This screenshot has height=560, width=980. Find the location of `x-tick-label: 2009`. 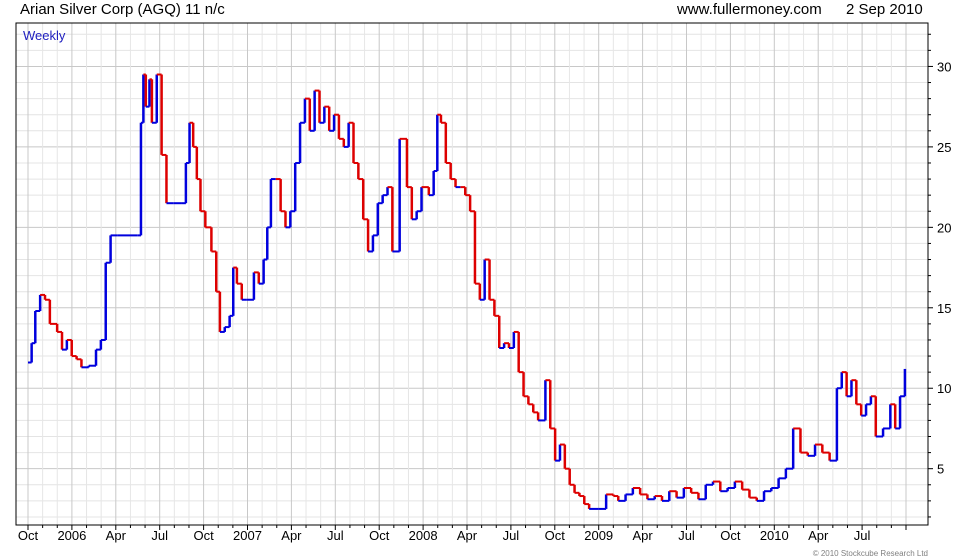

x-tick-label: 2009 is located at coordinates (598, 535).